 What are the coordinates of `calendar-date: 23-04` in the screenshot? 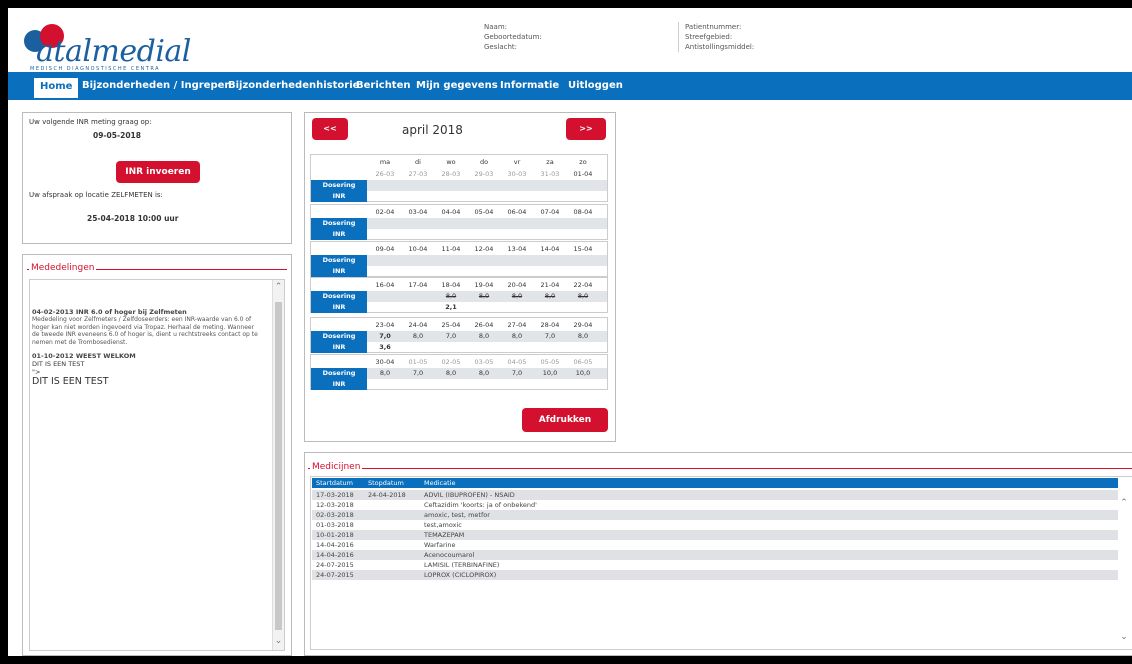 It's located at (385, 325).